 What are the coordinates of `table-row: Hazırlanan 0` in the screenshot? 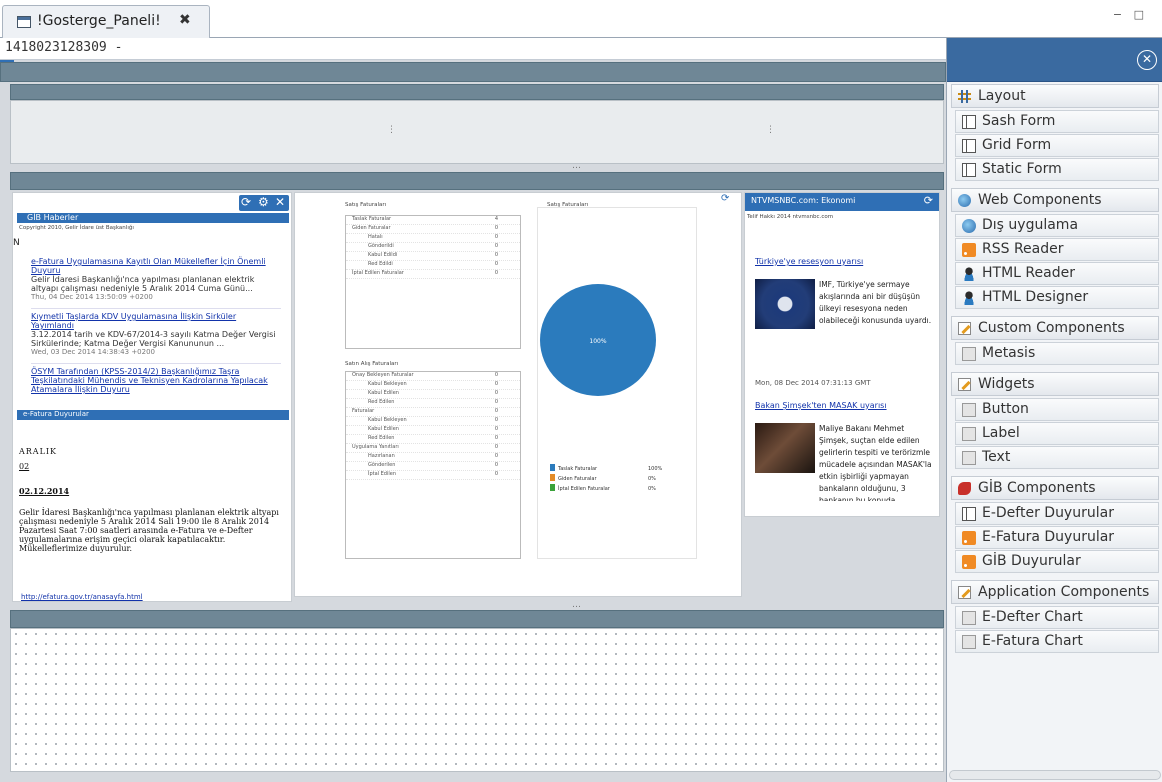 It's located at (433, 457).